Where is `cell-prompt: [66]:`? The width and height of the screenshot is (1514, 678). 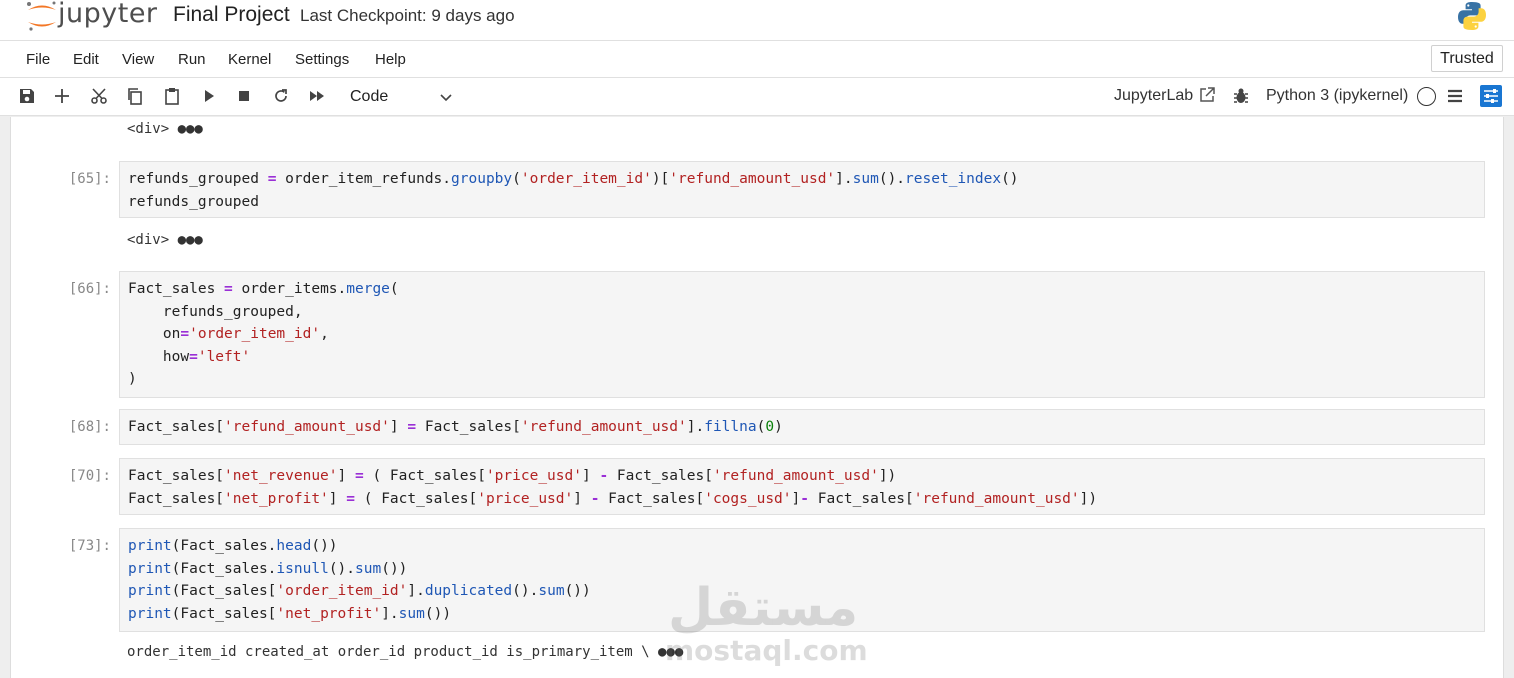 cell-prompt: [66]: is located at coordinates (89, 289).